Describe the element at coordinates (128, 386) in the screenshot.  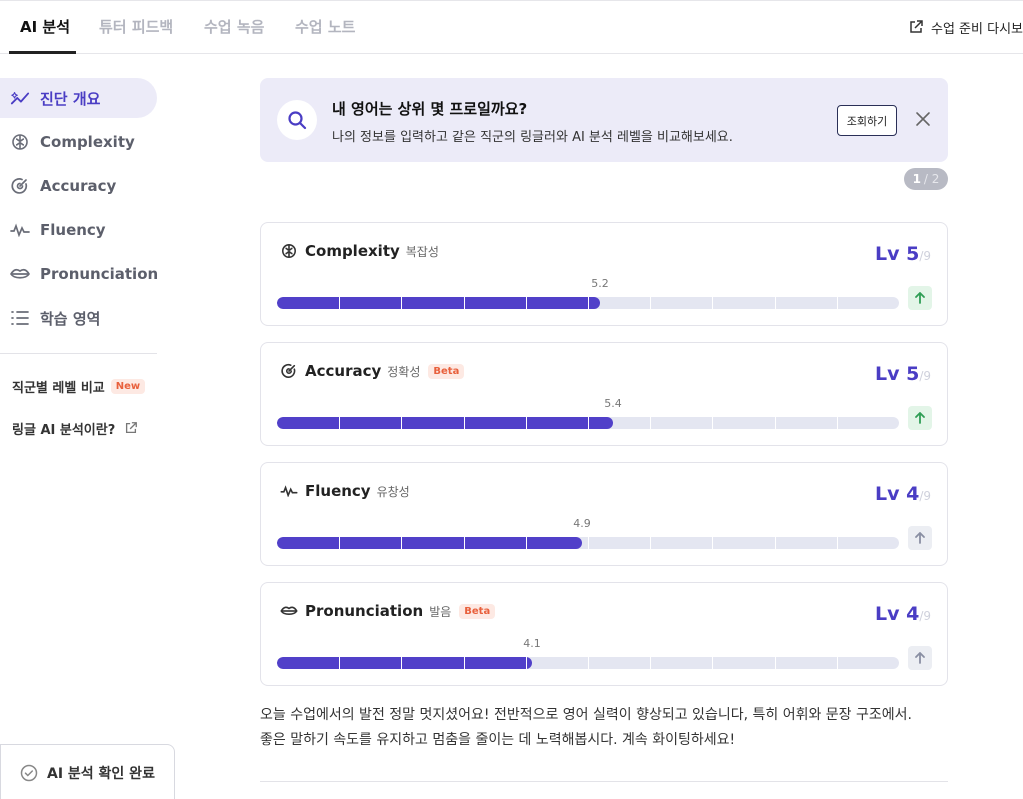
I see `new-badge: New` at that location.